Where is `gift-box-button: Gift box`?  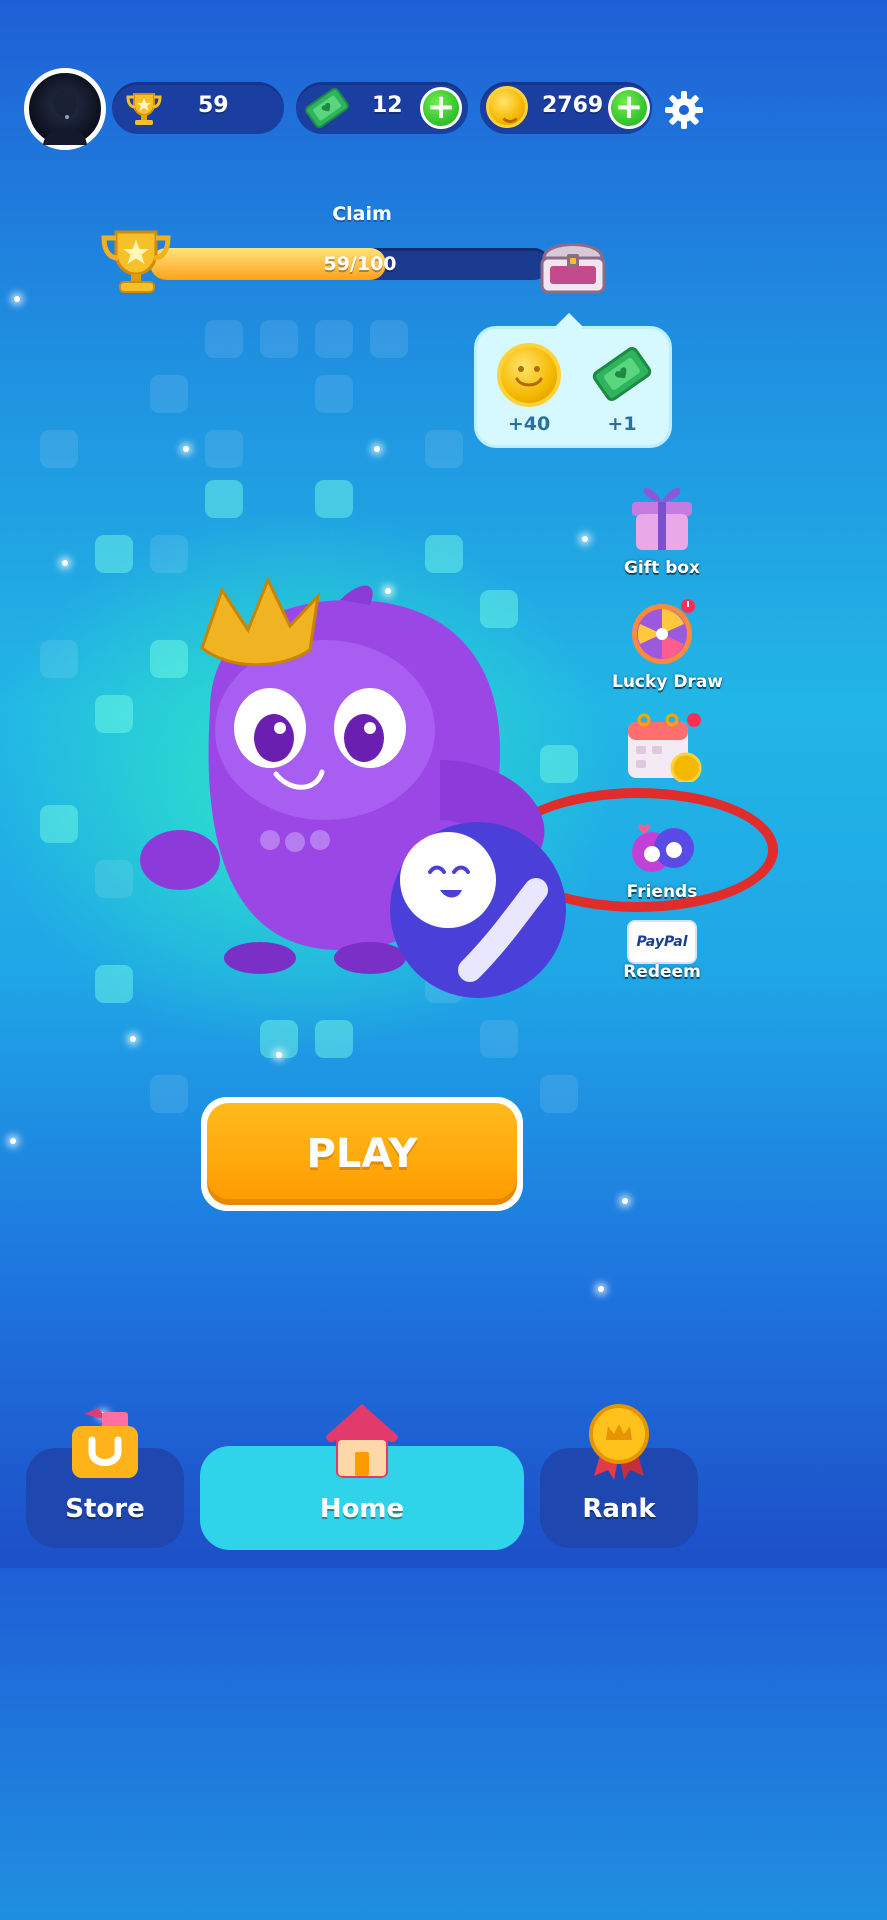 gift-box-button: Gift box is located at coordinates (662, 531).